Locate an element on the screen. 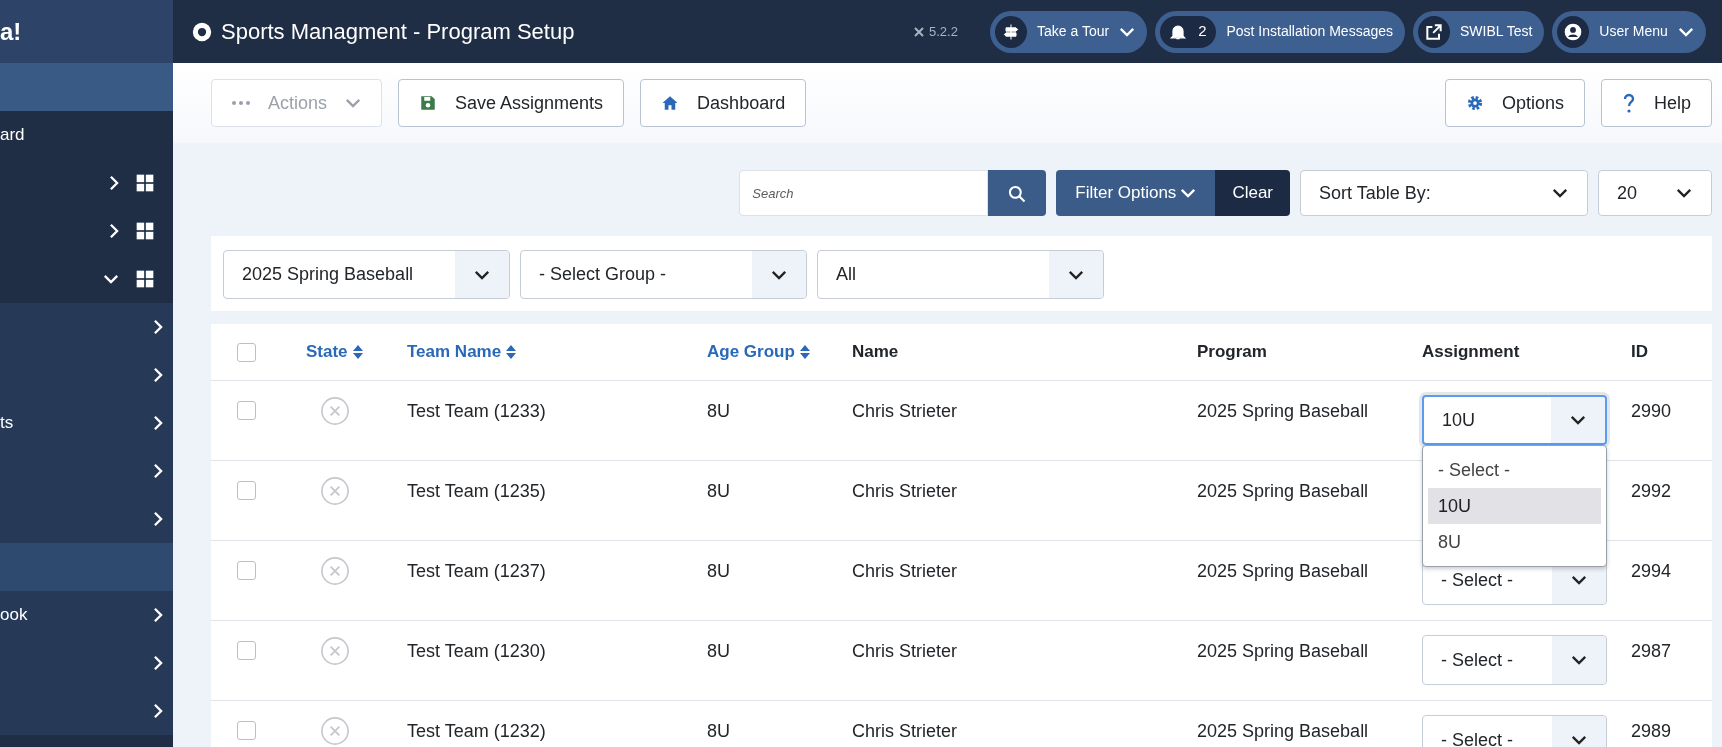 The width and height of the screenshot is (1722, 747). version-text: 5.2.2 is located at coordinates (943, 31).